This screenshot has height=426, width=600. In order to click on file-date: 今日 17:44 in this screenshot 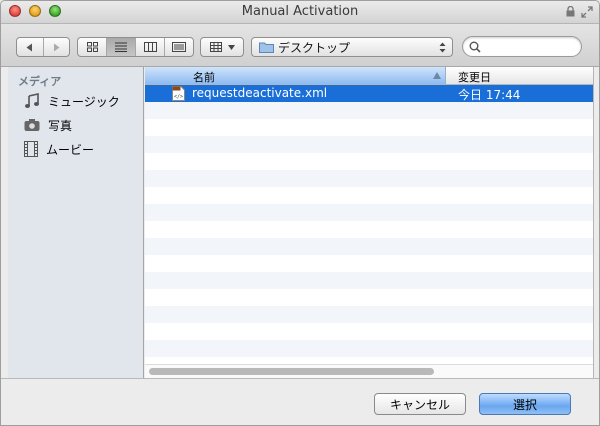, I will do `click(489, 95)`.